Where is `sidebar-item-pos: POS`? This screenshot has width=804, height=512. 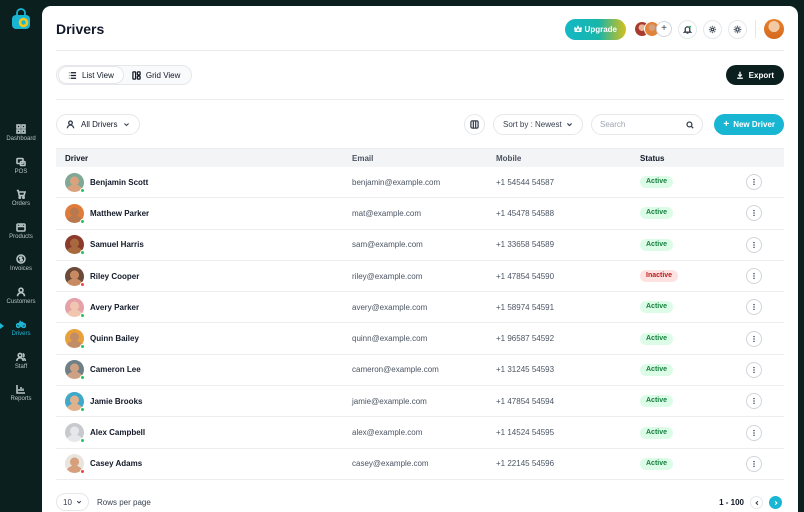
sidebar-item-pos: POS is located at coordinates (21, 173).